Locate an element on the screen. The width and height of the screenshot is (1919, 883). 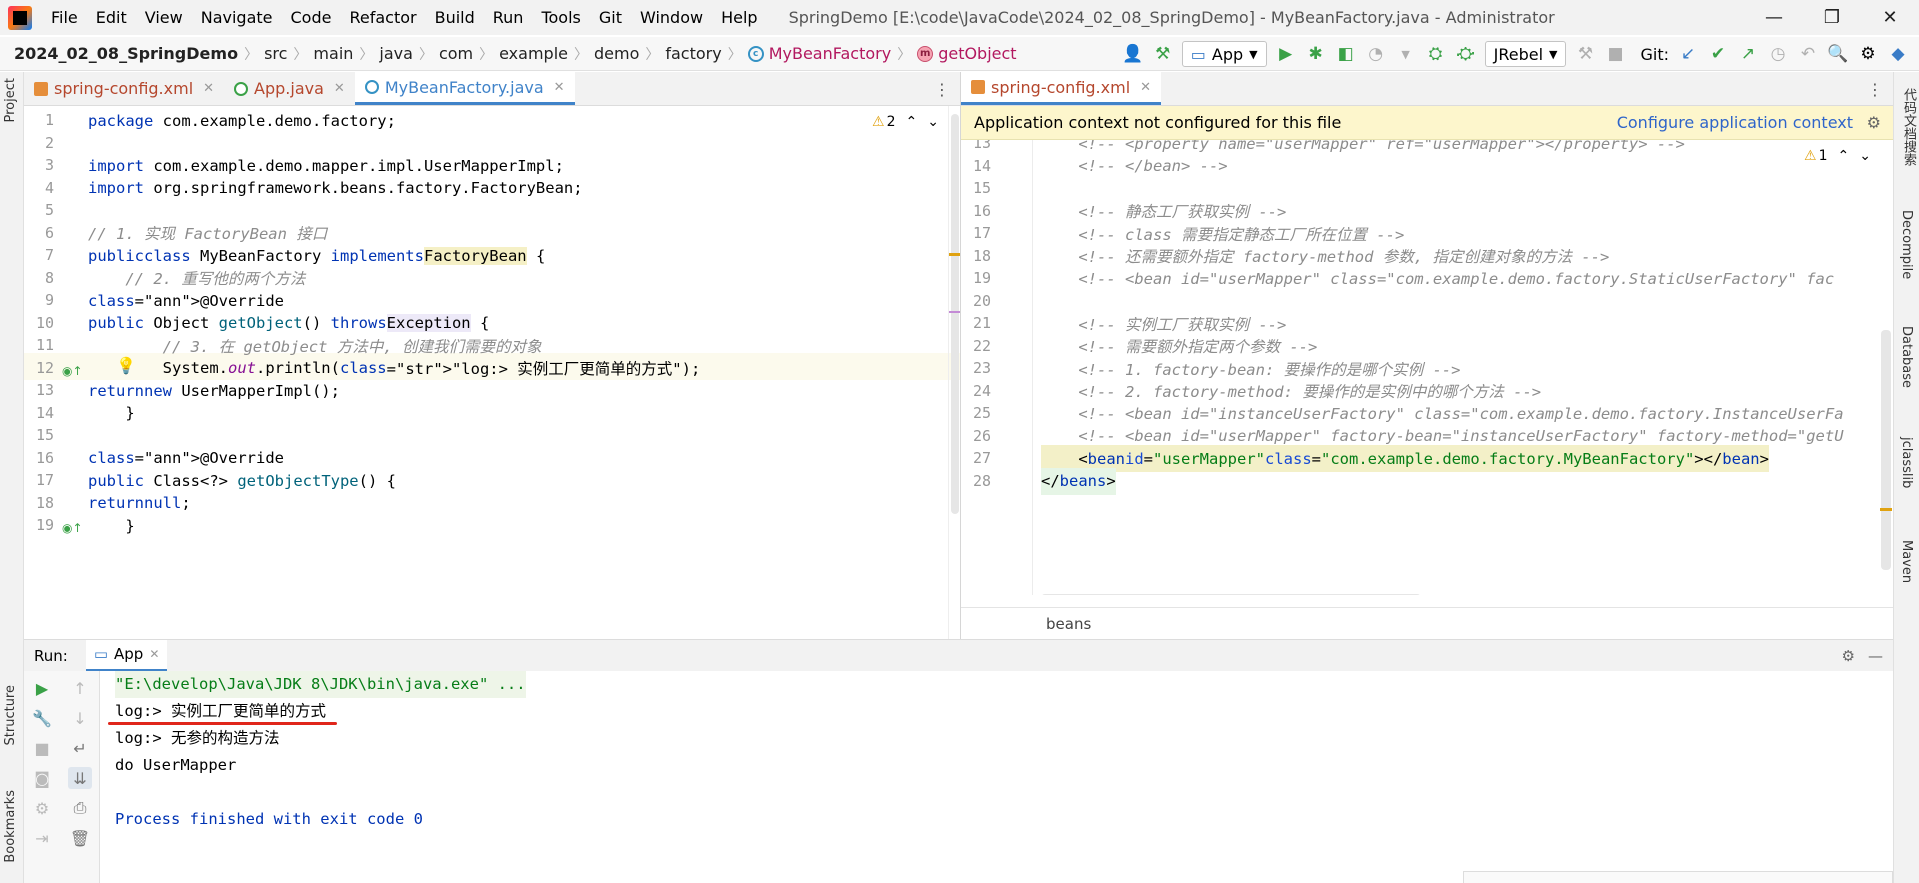
soft-wrap-icon: ↵ is located at coordinates (80, 748).